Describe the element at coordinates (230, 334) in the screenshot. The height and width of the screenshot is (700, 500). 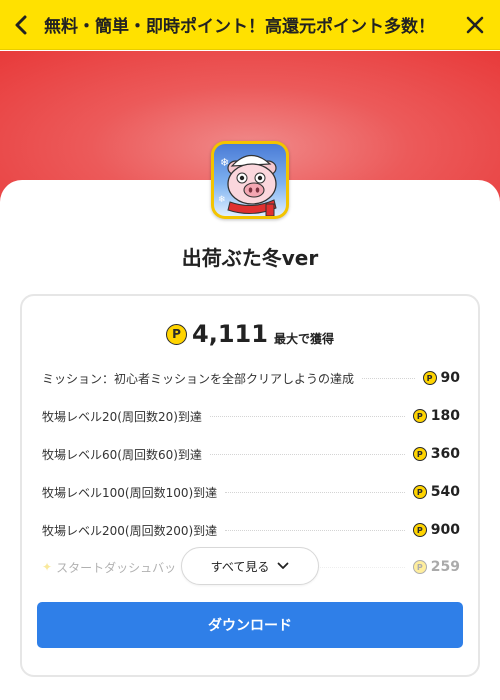
I see `total-points-value: 4,111` at that location.